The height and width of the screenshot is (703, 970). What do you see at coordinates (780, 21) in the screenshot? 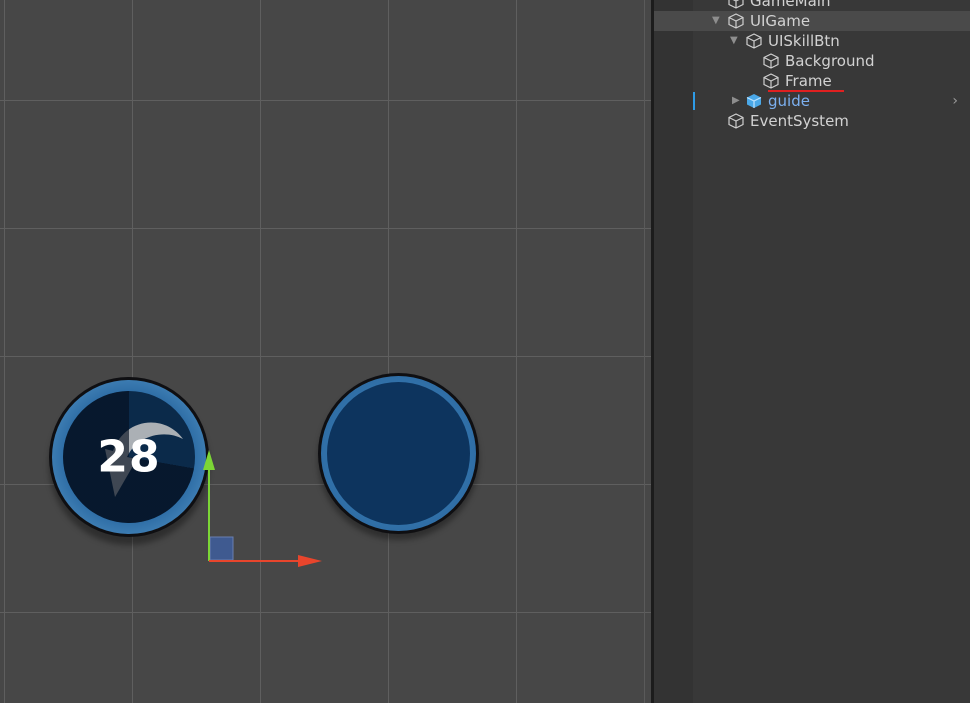
I see `hierarchy-item-label: UIGame` at bounding box center [780, 21].